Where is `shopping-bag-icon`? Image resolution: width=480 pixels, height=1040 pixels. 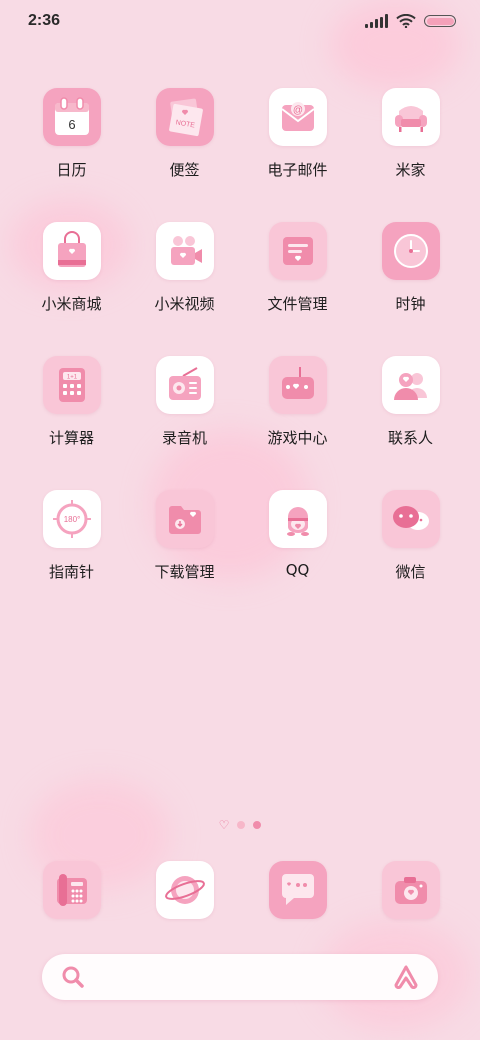
shopping-bag-icon is located at coordinates (71, 251).